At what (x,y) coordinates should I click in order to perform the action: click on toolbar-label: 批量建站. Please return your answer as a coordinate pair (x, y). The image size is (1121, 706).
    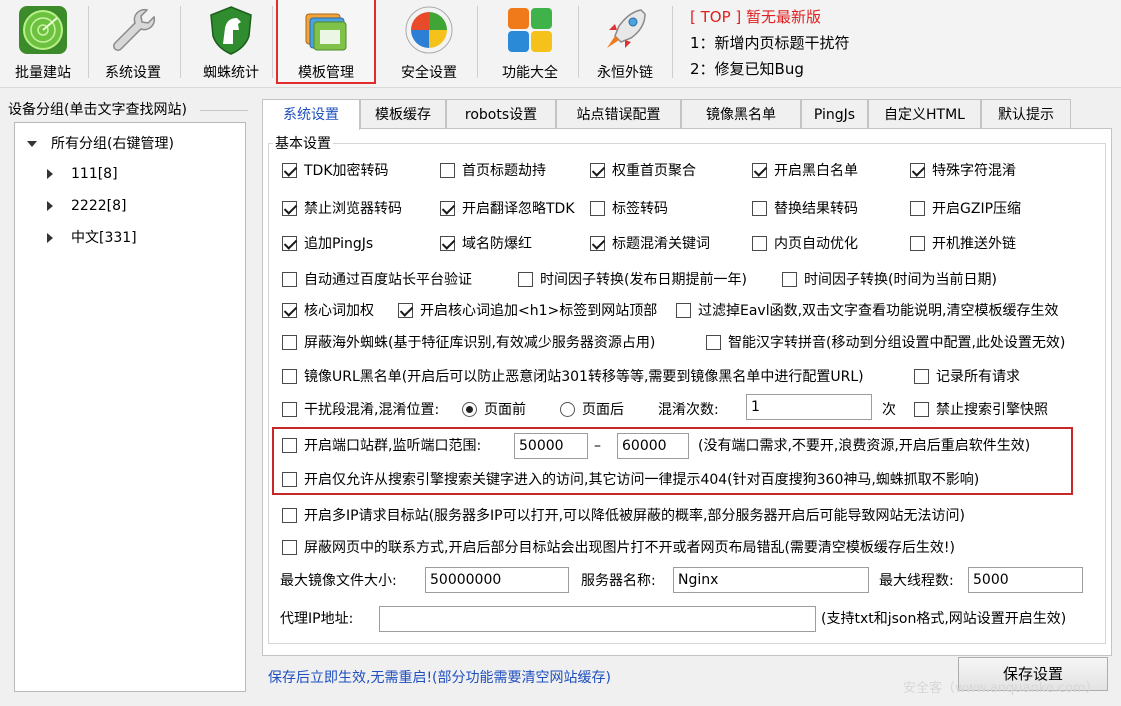
    Looking at the image, I should click on (43, 73).